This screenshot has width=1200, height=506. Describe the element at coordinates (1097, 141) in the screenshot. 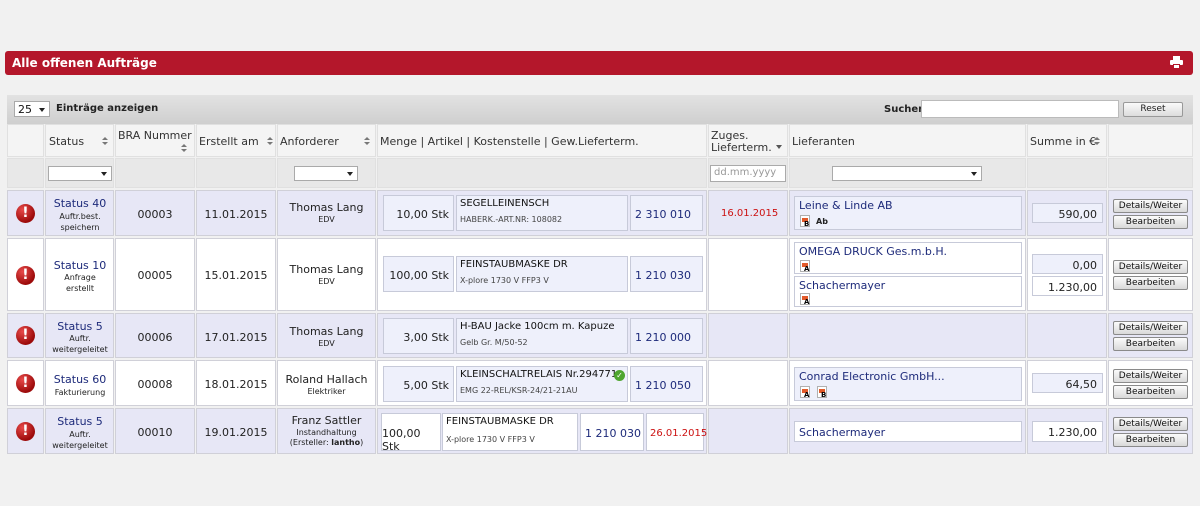

I see `sort-icon` at that location.